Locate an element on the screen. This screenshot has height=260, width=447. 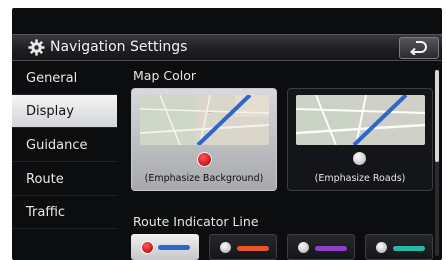
page-title: Navigation Settings is located at coordinates (119, 47).